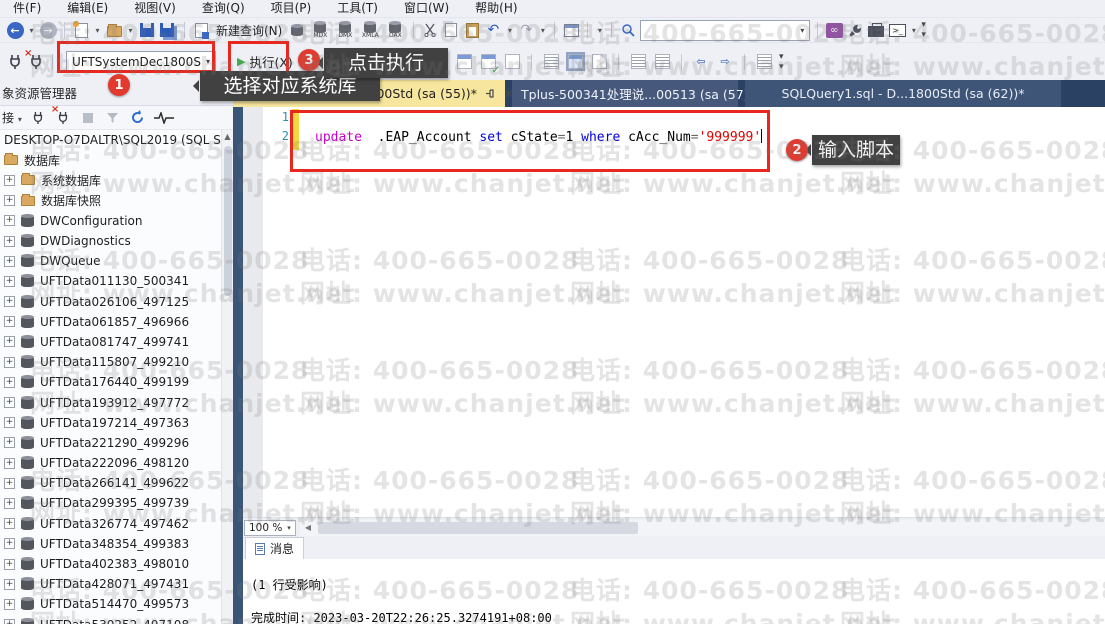 Image resolution: width=1105 pixels, height=624 pixels. I want to click on tree-item: + UFTData402383_498010, so click(110, 564).